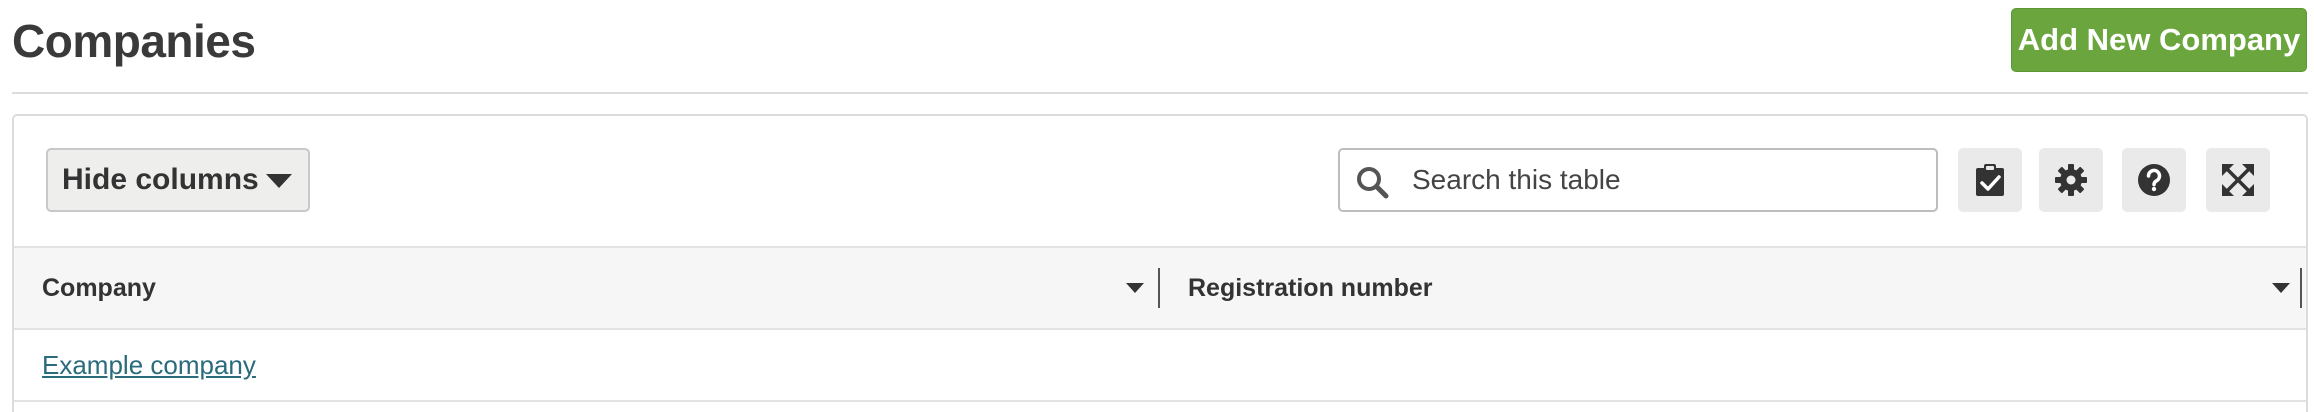 The height and width of the screenshot is (412, 2314). What do you see at coordinates (2159, 40) in the screenshot?
I see `add-new-company-button: Add New Company` at bounding box center [2159, 40].